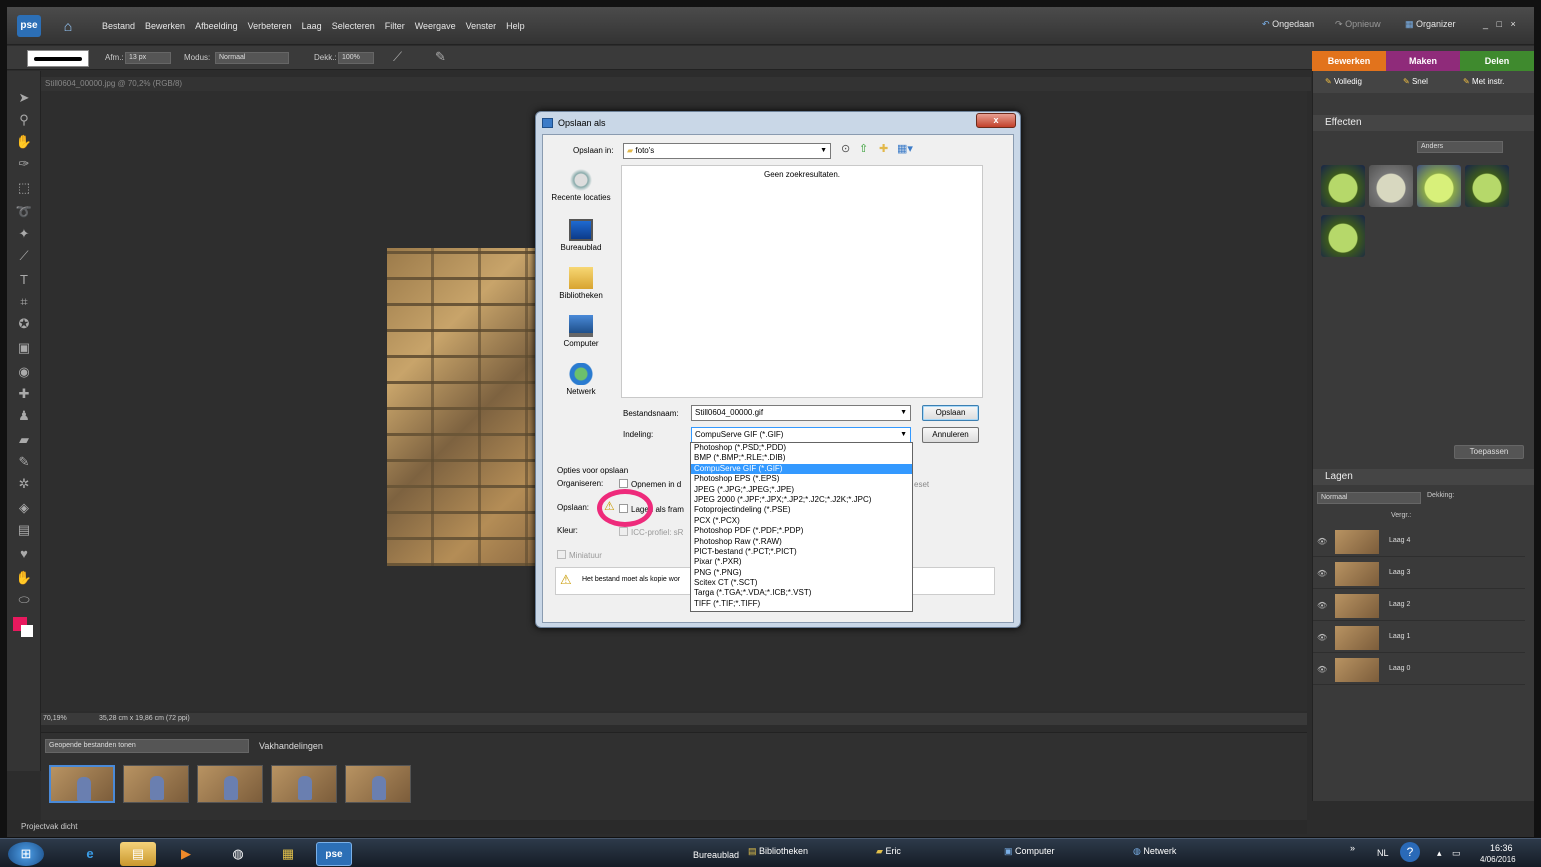  Describe the element at coordinates (291, 746) in the screenshot. I see `bin-actions-menu: Vakhandelingen` at that location.